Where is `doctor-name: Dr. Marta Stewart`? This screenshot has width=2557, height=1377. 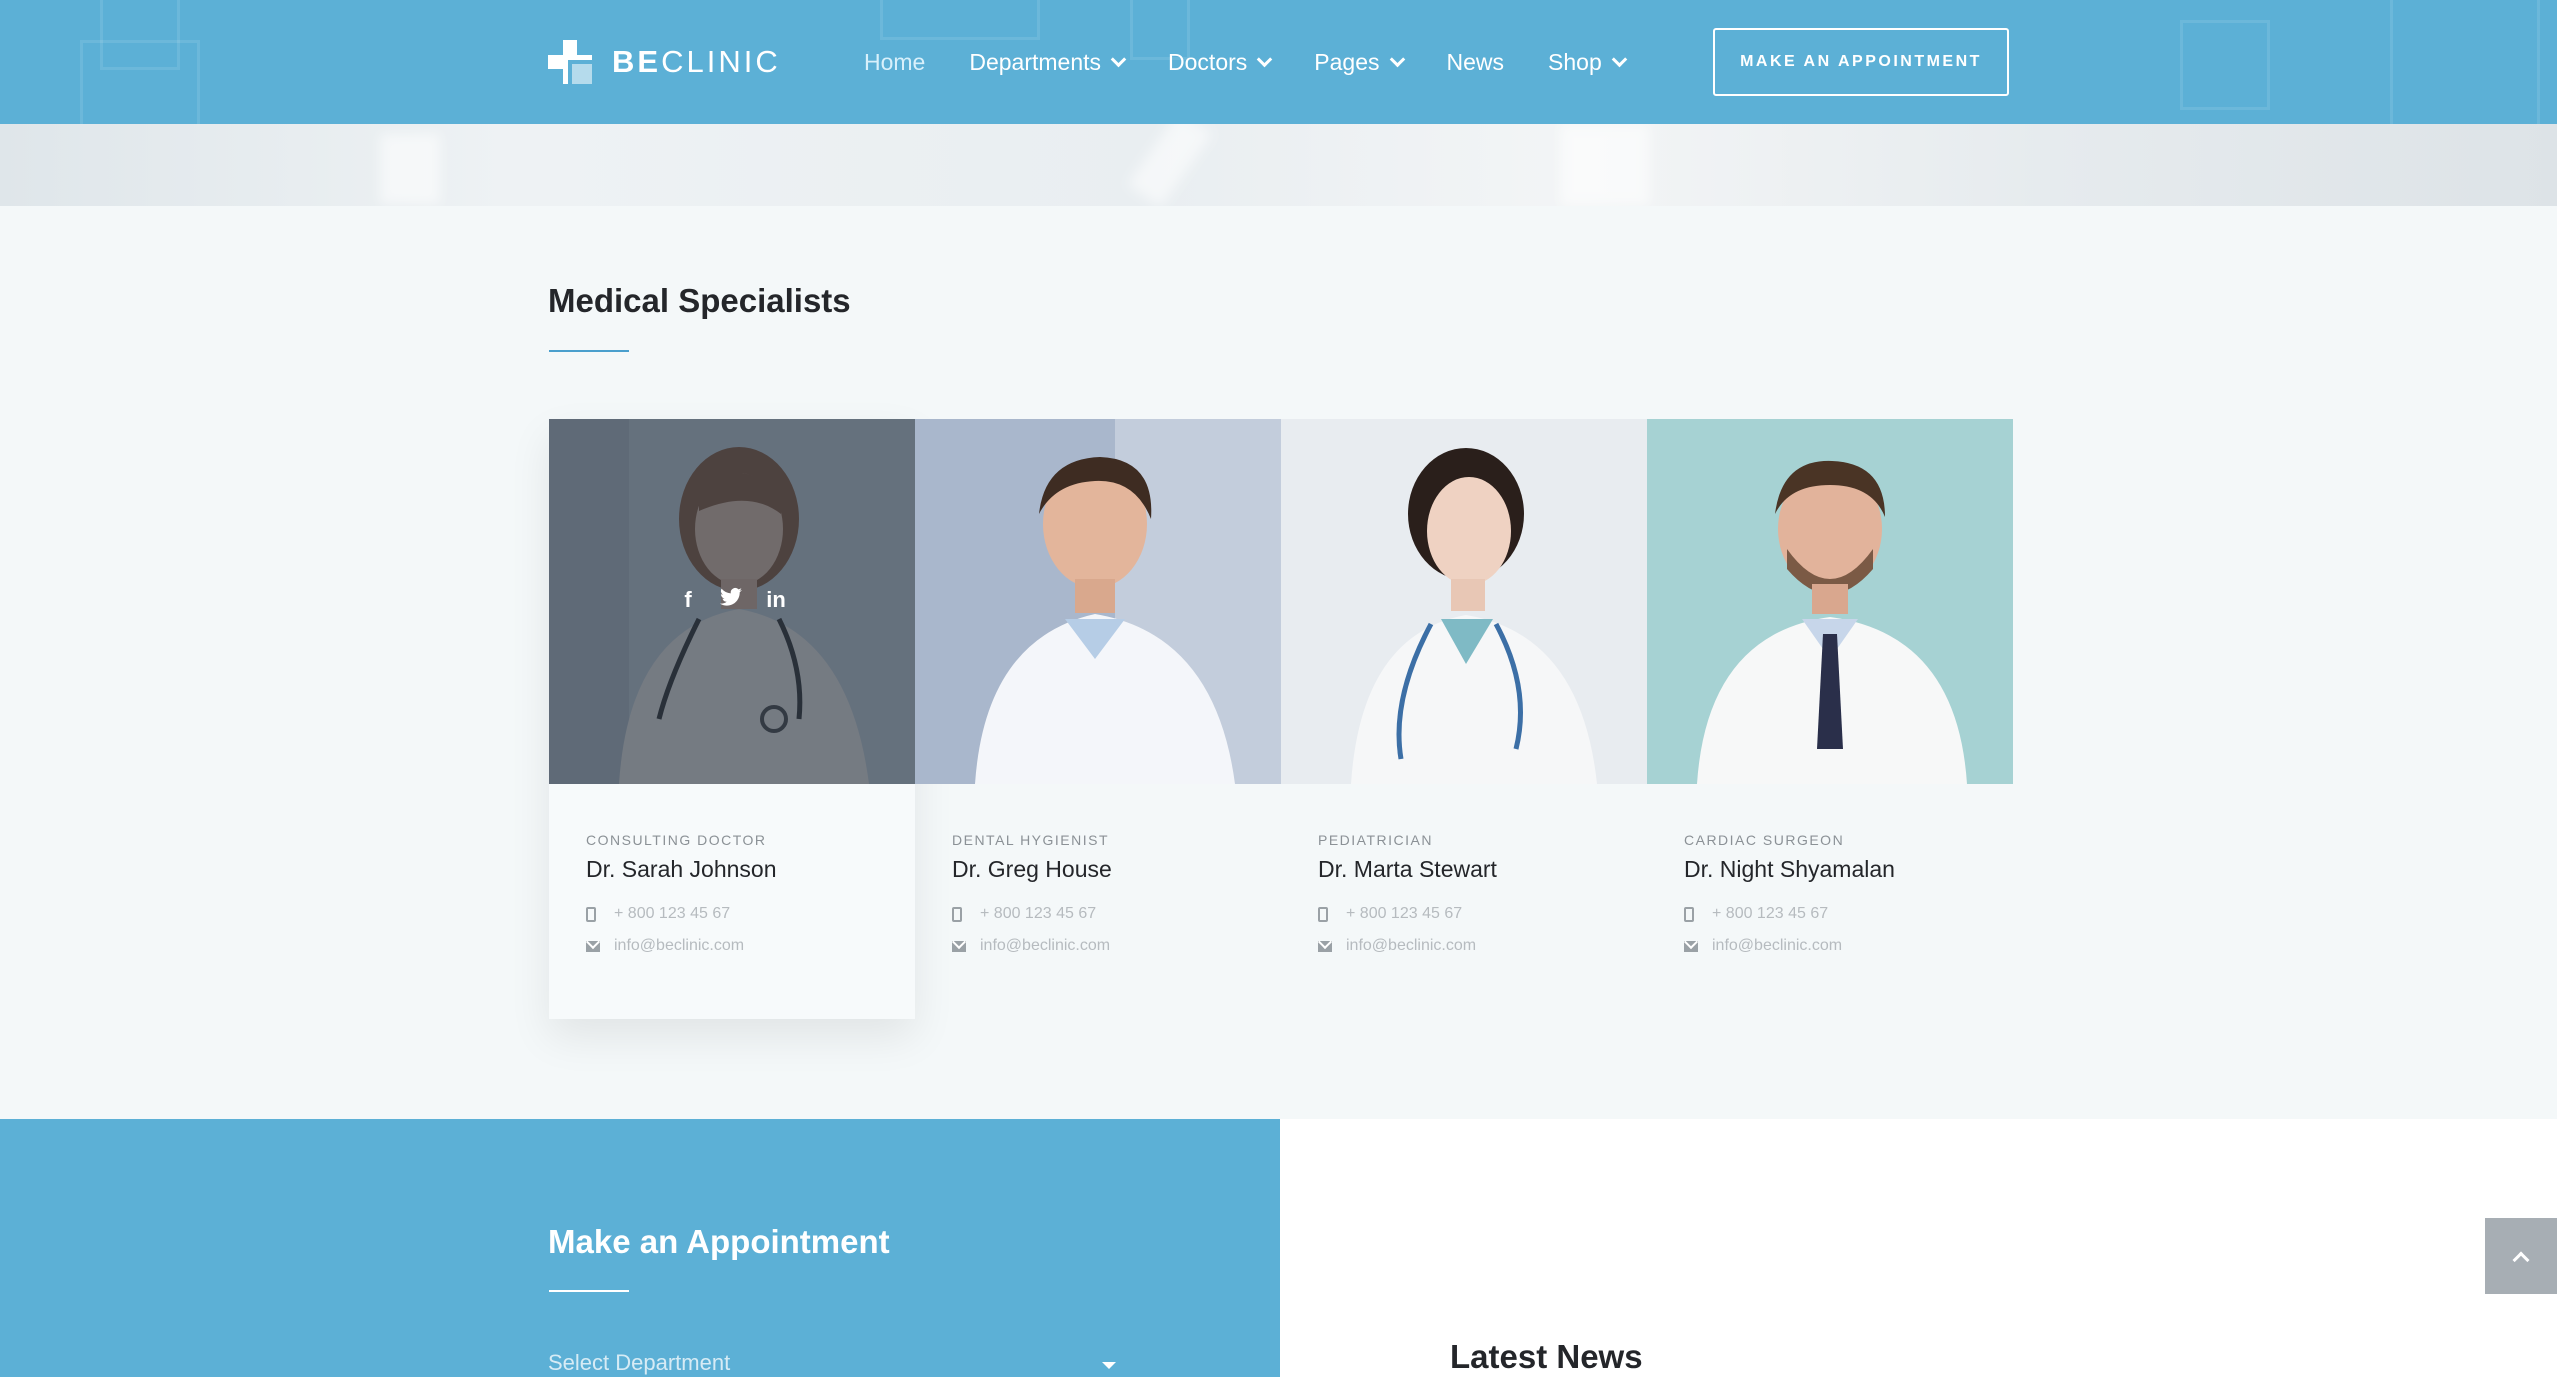
doctor-name: Dr. Marta Stewart is located at coordinates (1407, 869).